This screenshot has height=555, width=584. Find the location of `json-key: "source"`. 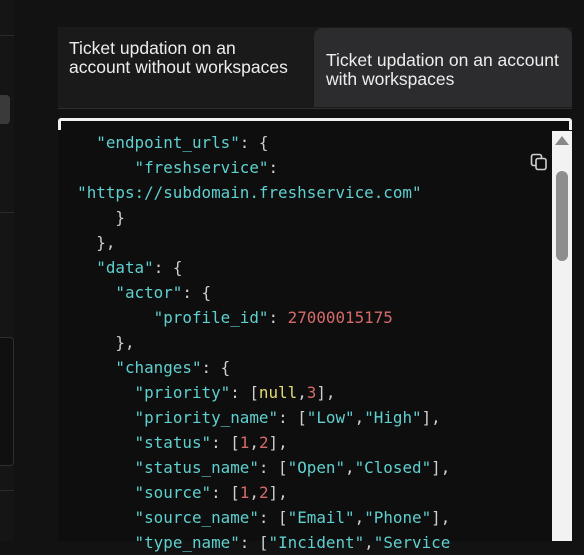

json-key: "source" is located at coordinates (173, 492).